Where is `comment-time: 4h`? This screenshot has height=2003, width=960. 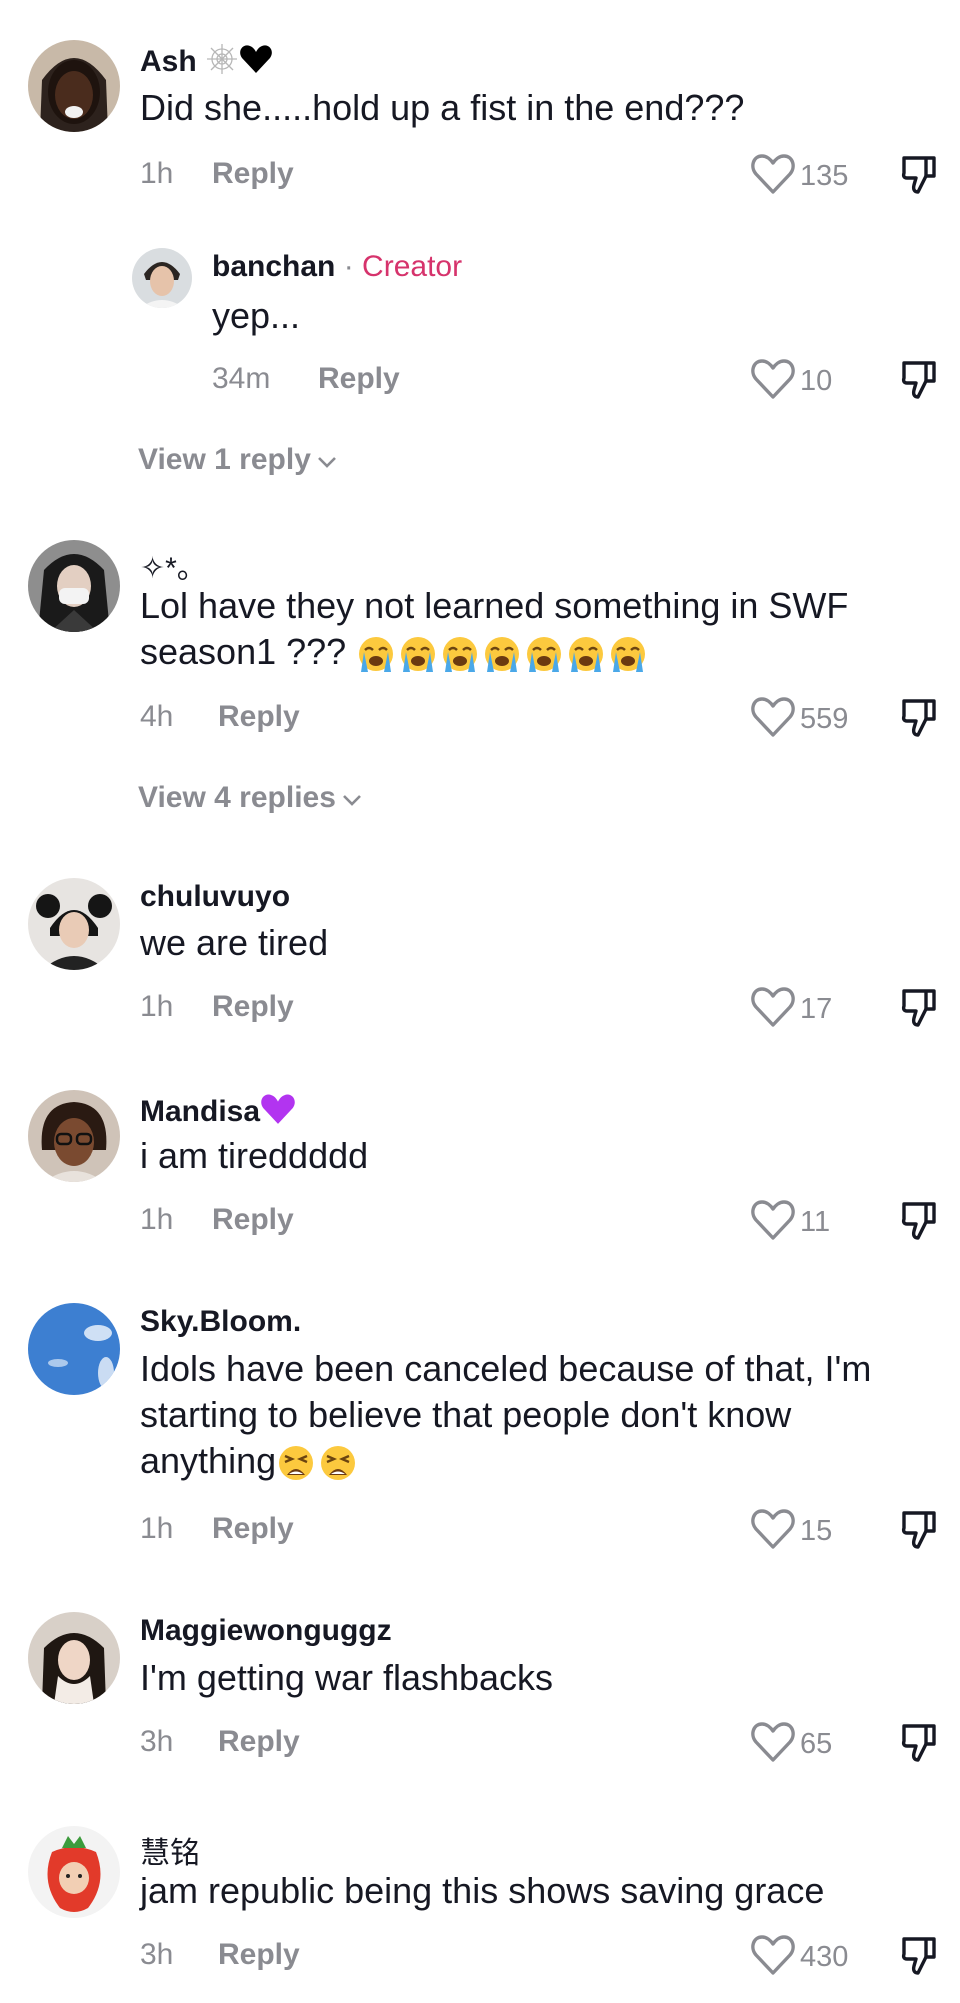 comment-time: 4h is located at coordinates (157, 716).